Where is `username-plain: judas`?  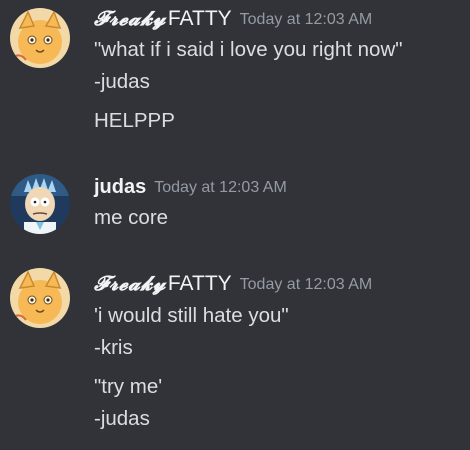 username-plain: judas is located at coordinates (120, 187).